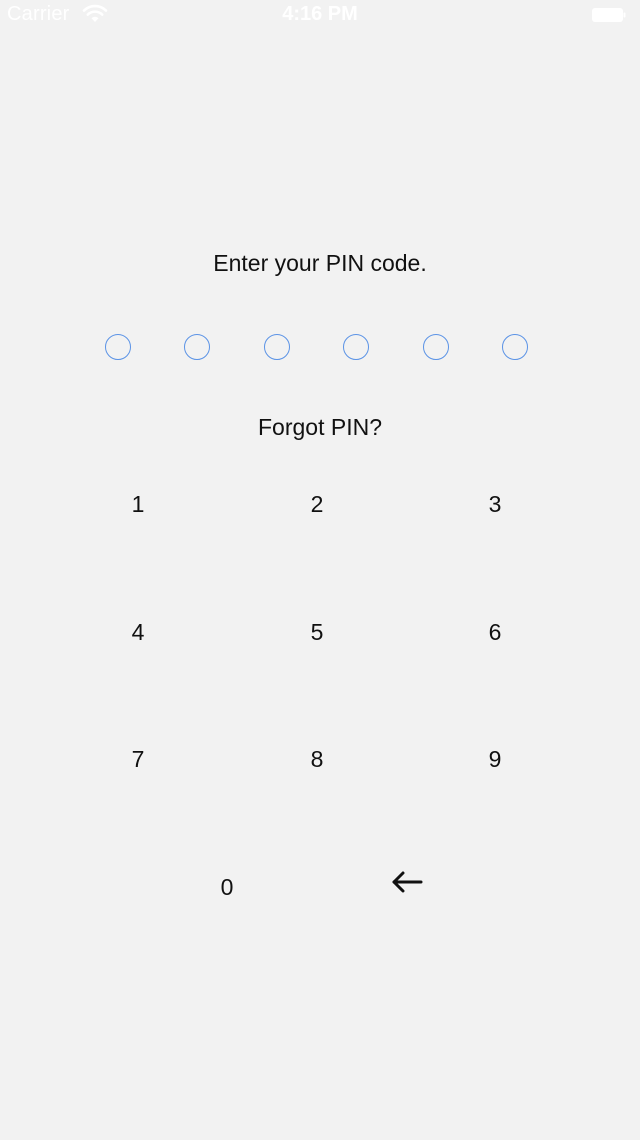 The image size is (640, 1140). What do you see at coordinates (495, 504) in the screenshot?
I see `key-3: 3` at bounding box center [495, 504].